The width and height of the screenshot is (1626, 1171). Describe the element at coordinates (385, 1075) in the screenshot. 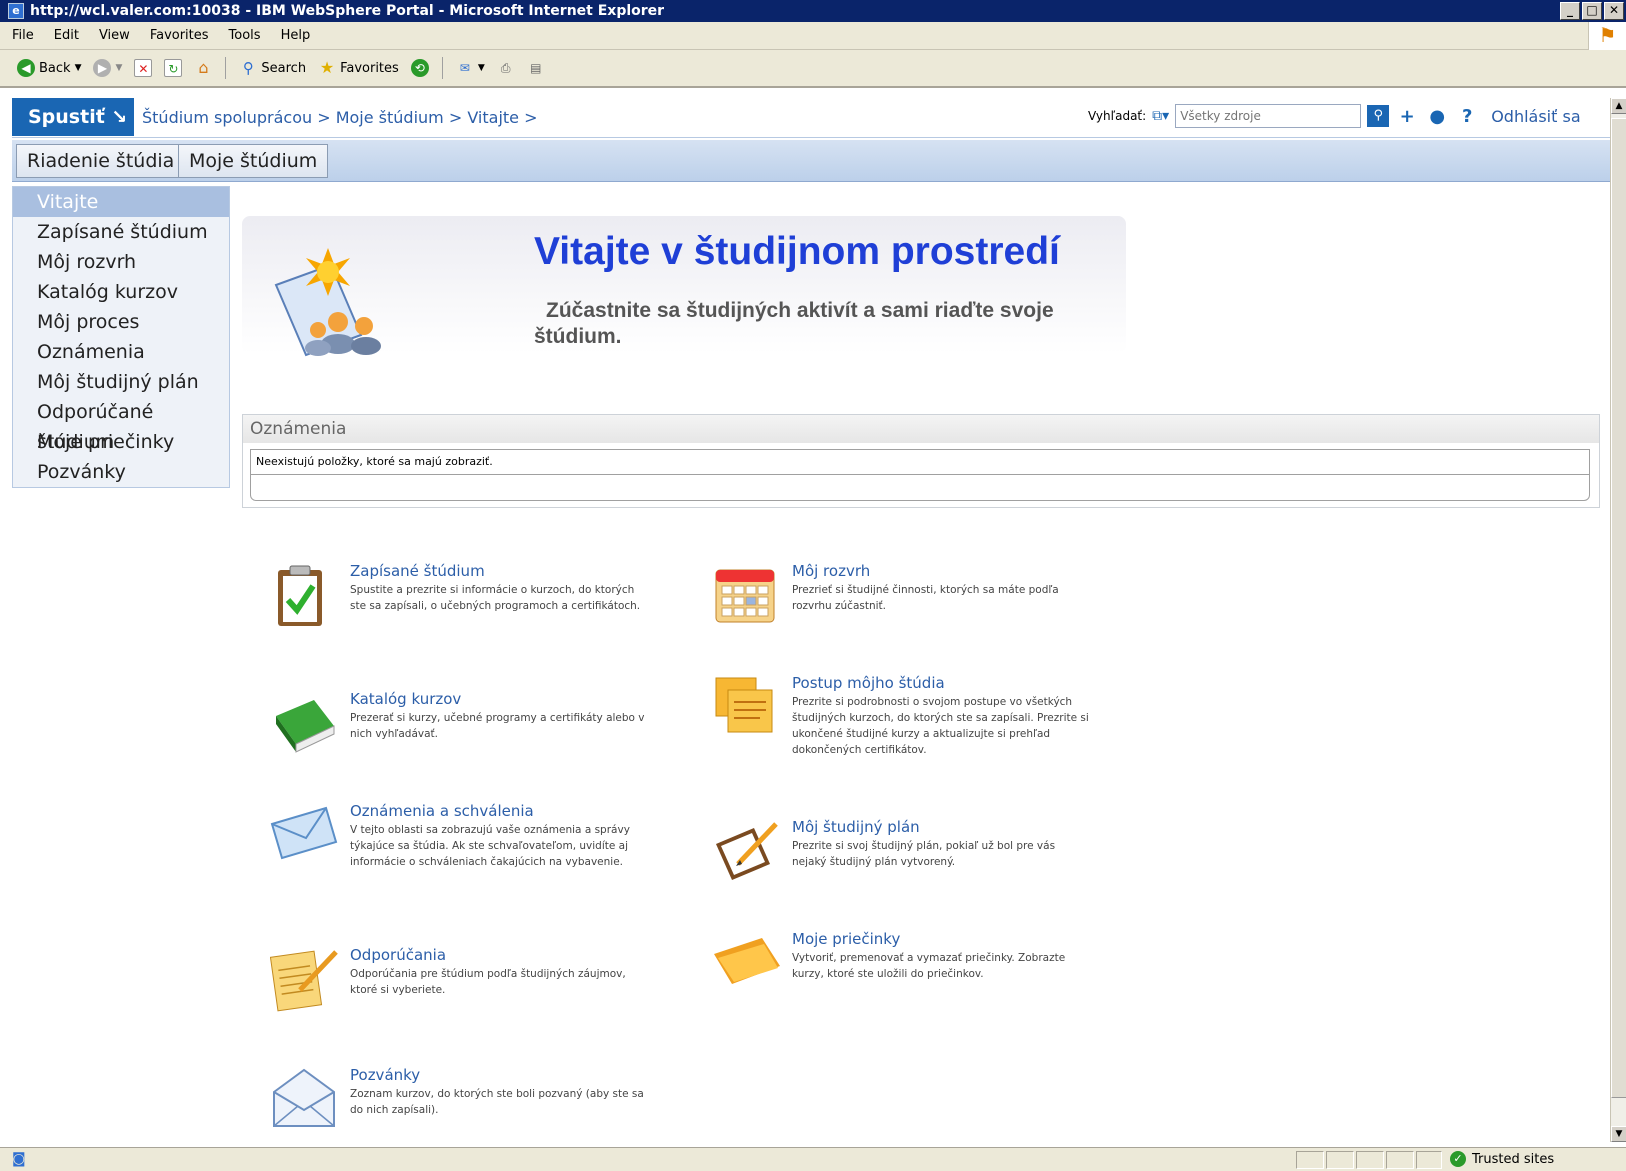

I see `feature-title: Pozvánky` at that location.